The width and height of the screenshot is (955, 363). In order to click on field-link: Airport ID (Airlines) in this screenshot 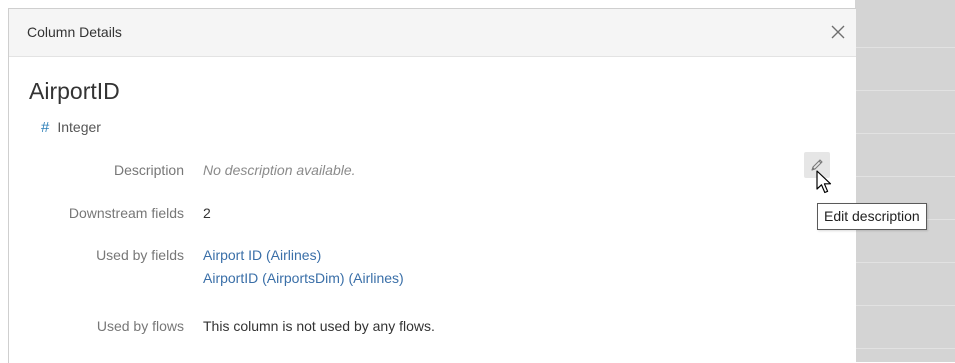, I will do `click(262, 255)`.